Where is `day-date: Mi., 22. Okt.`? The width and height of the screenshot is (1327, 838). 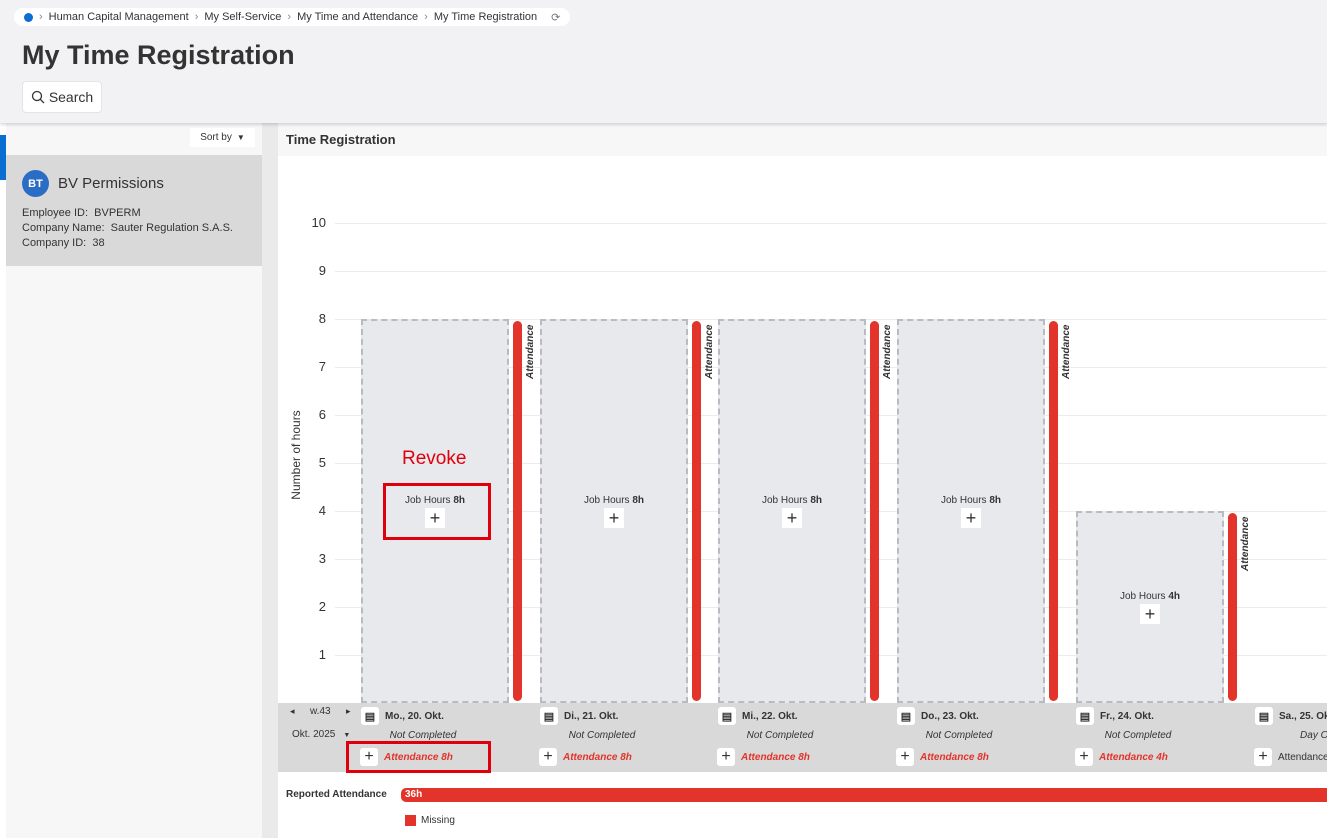 day-date: Mi., 22. Okt. is located at coordinates (770, 716).